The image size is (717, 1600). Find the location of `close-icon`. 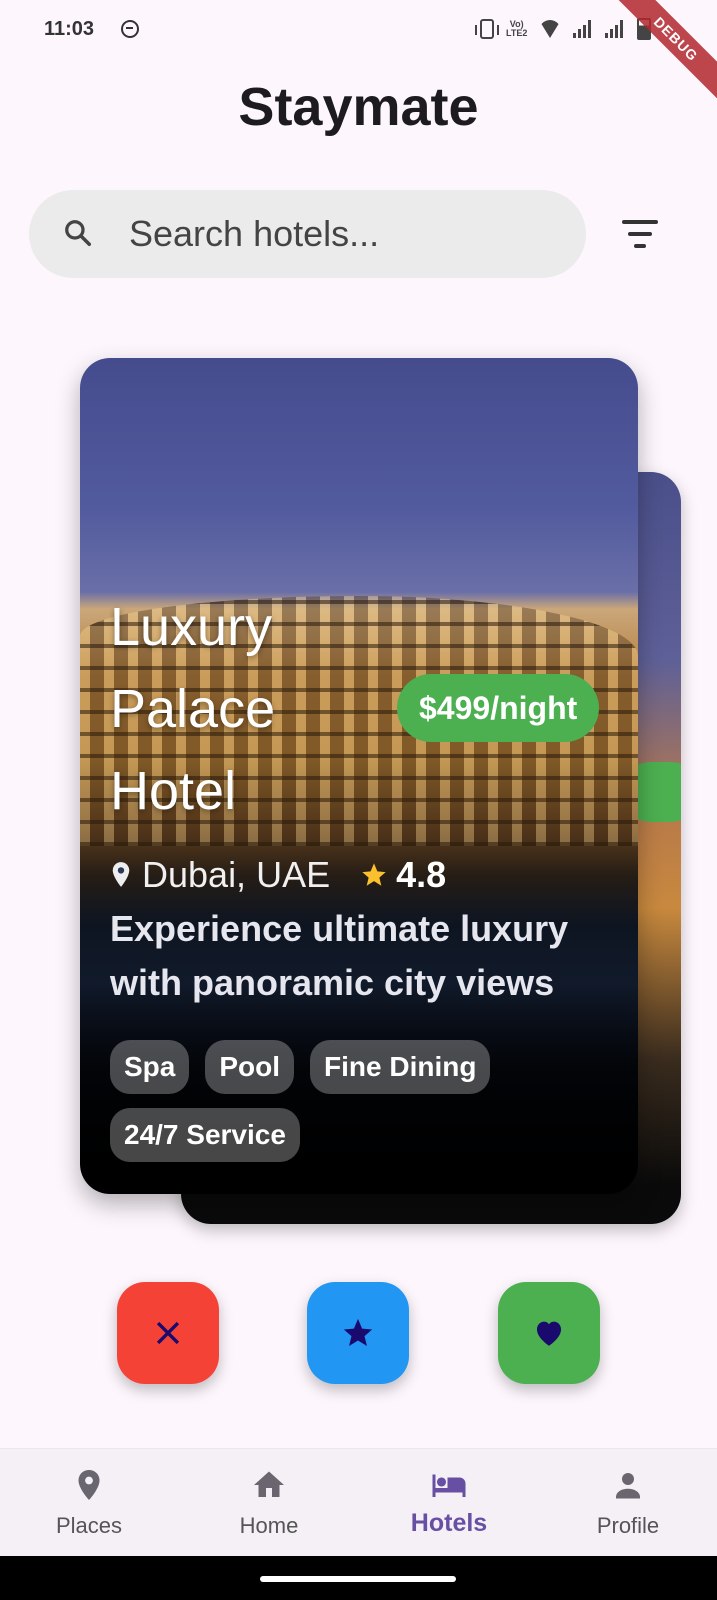

close-icon is located at coordinates (168, 1333).